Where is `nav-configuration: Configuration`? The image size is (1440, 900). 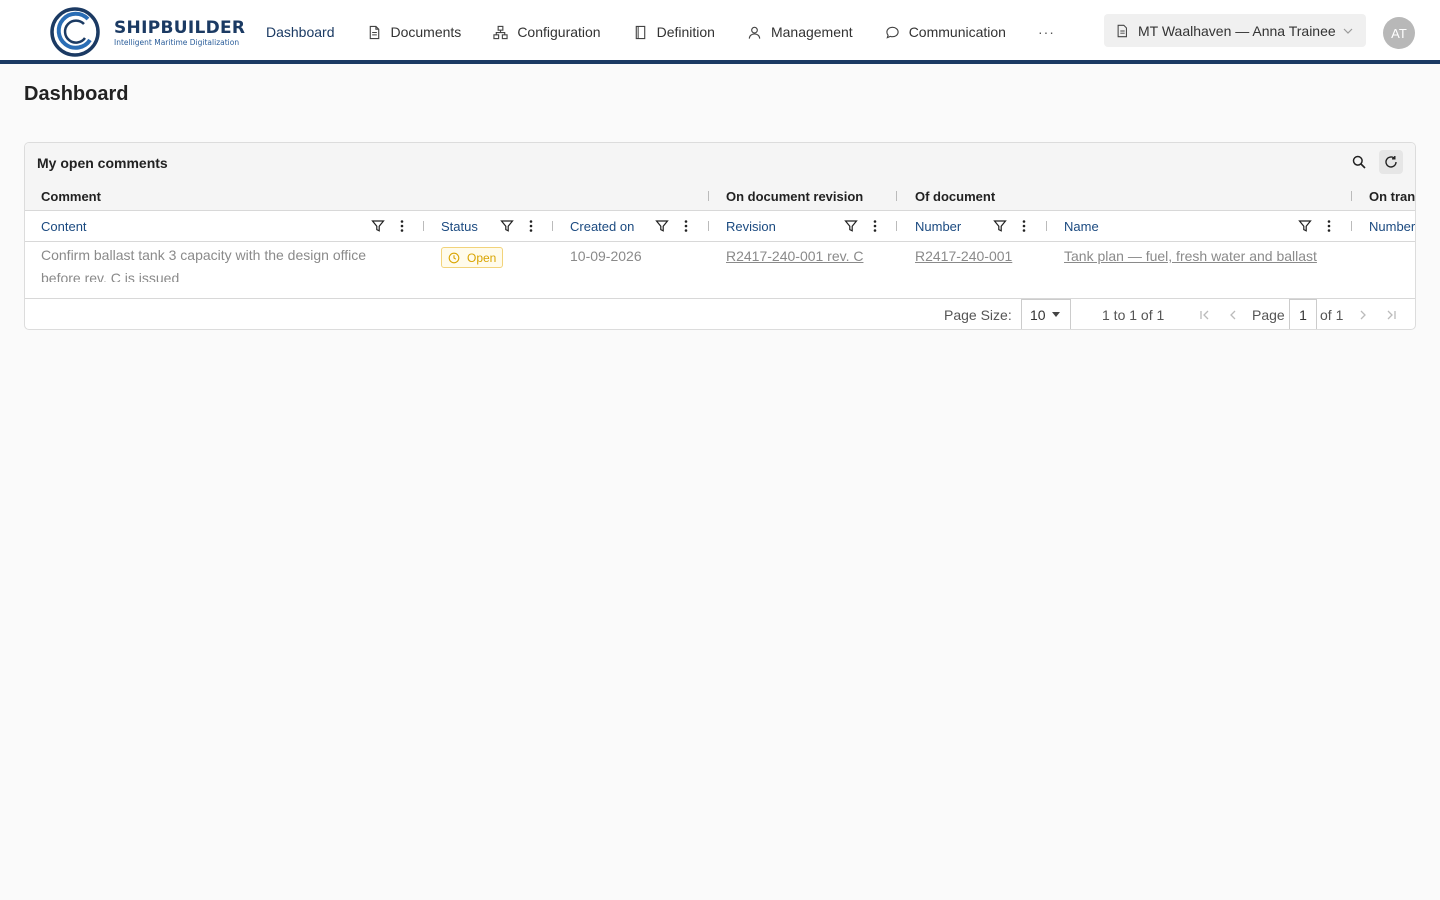 nav-configuration: Configuration is located at coordinates (547, 32).